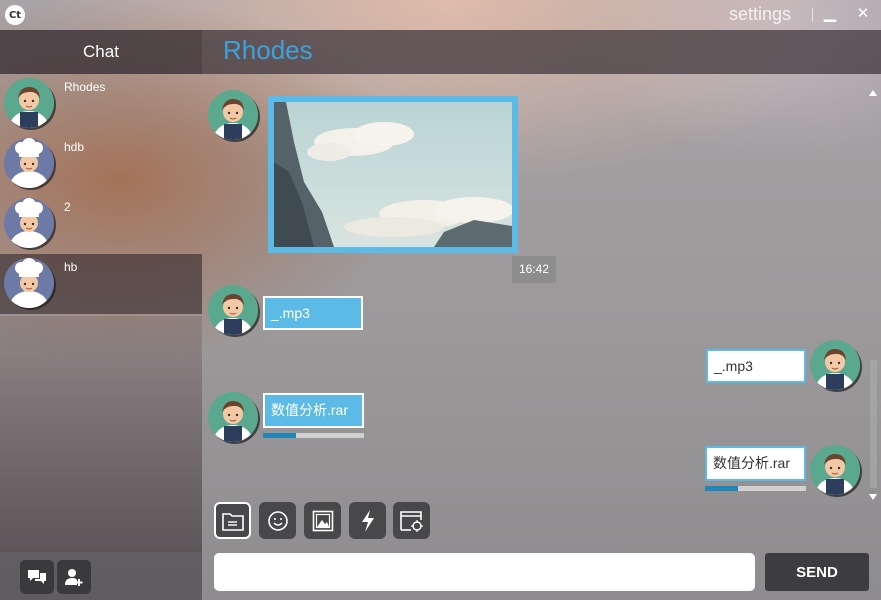  Describe the element at coordinates (29, 103) in the screenshot. I see `waiter-avatar` at that location.